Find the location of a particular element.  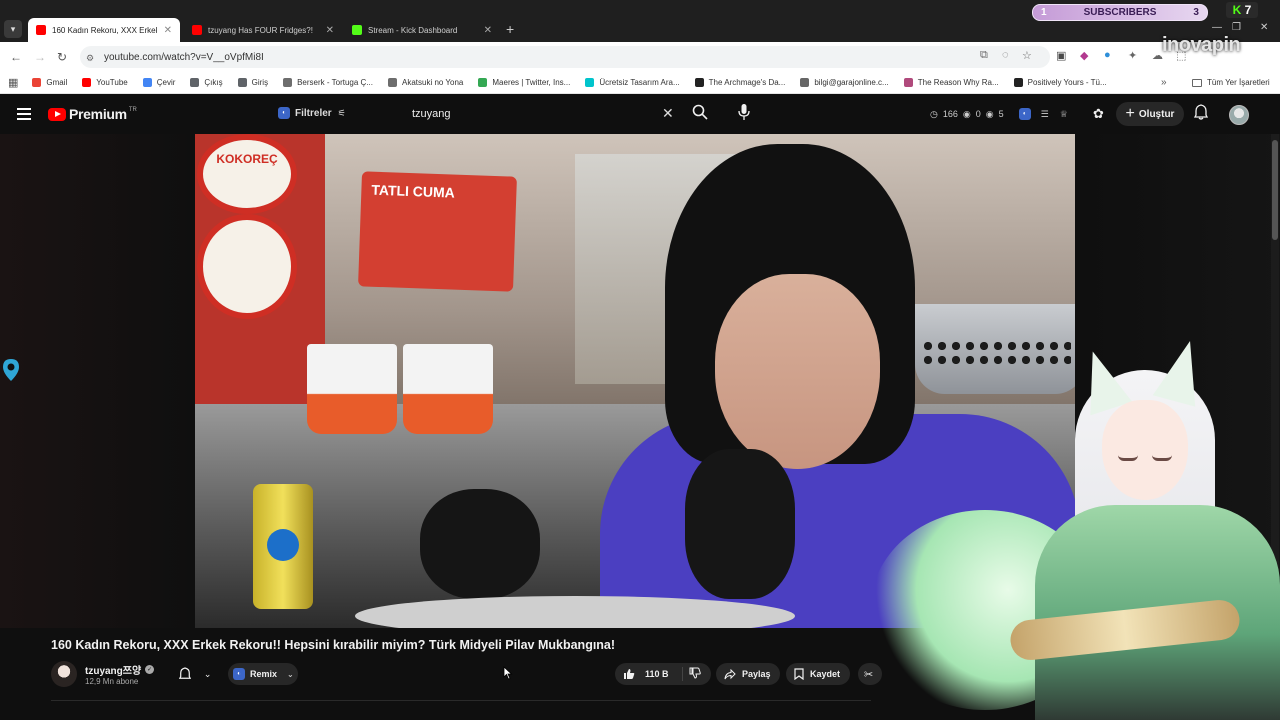

folder-icon is located at coordinates (1197, 82).